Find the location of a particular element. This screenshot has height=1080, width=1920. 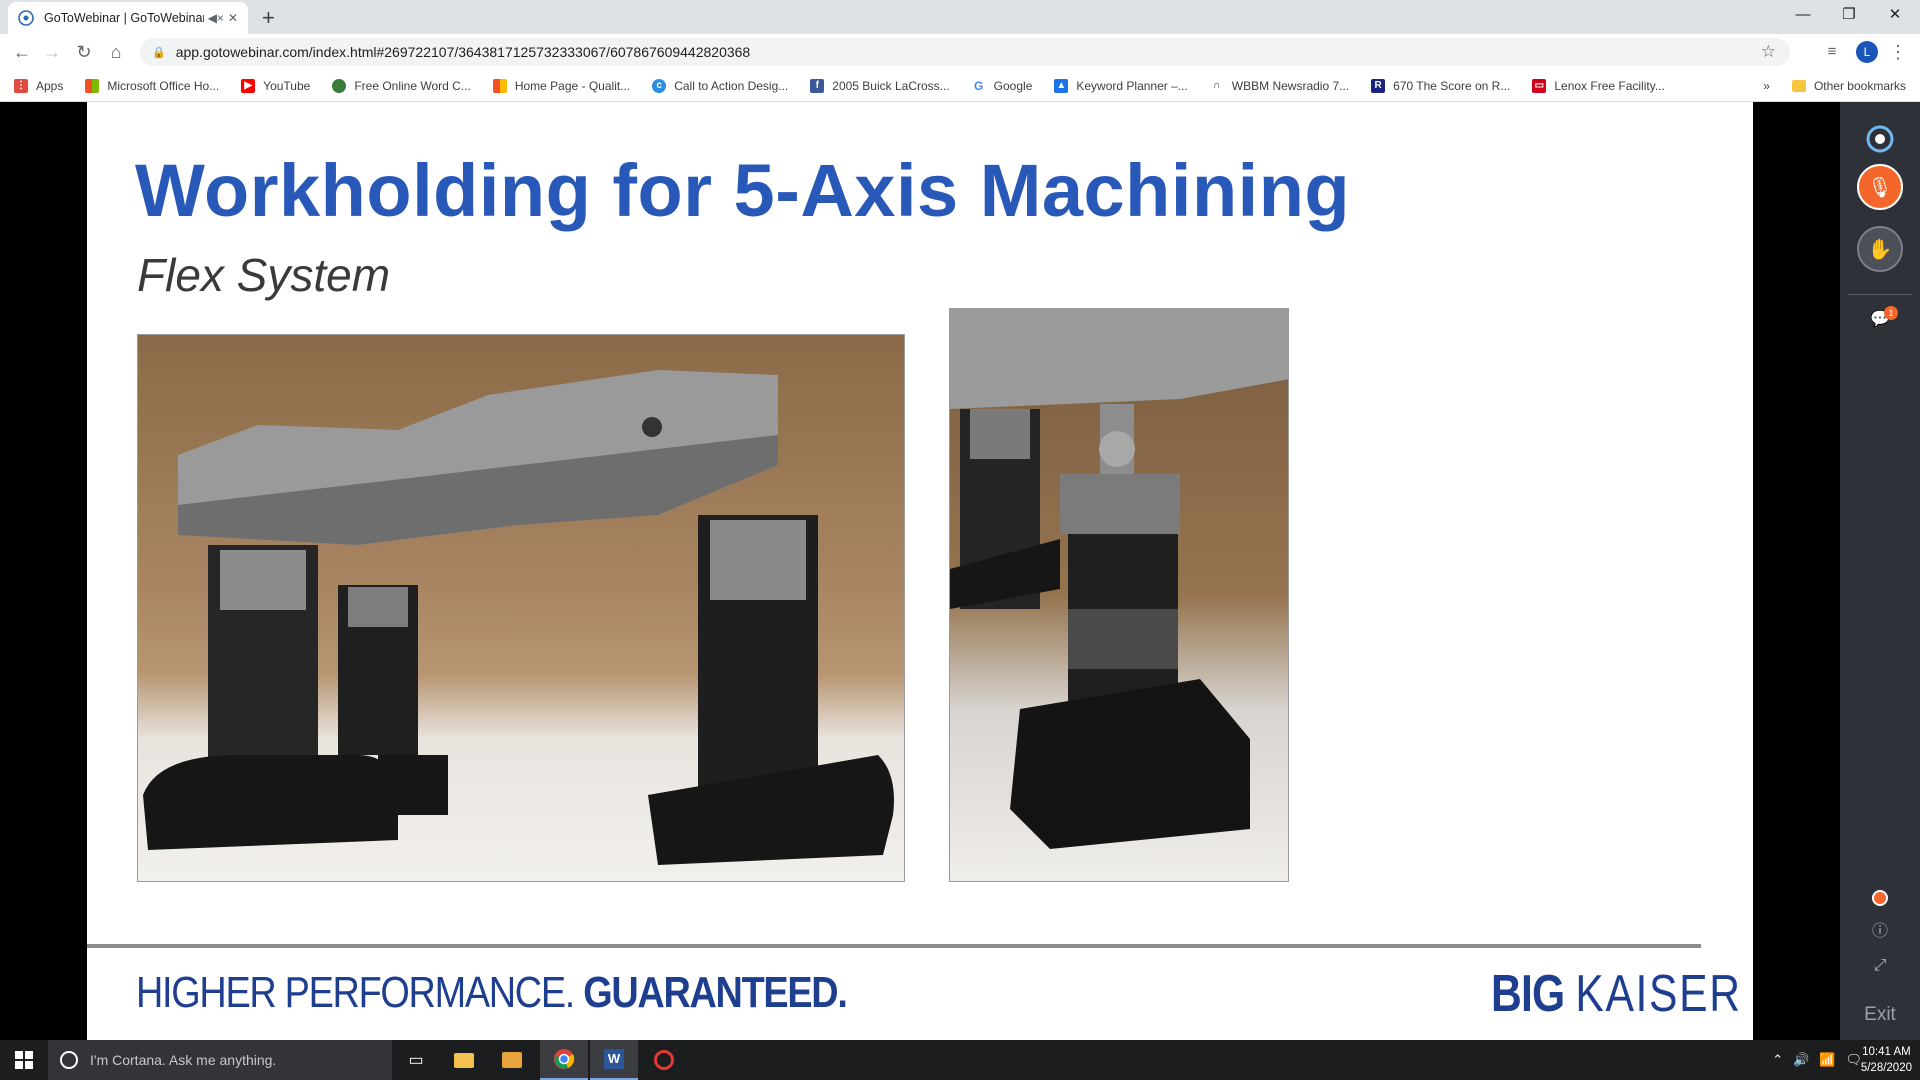

system-clock: 10:41 AM 5/28/2020 is located at coordinates (1886, 1060).